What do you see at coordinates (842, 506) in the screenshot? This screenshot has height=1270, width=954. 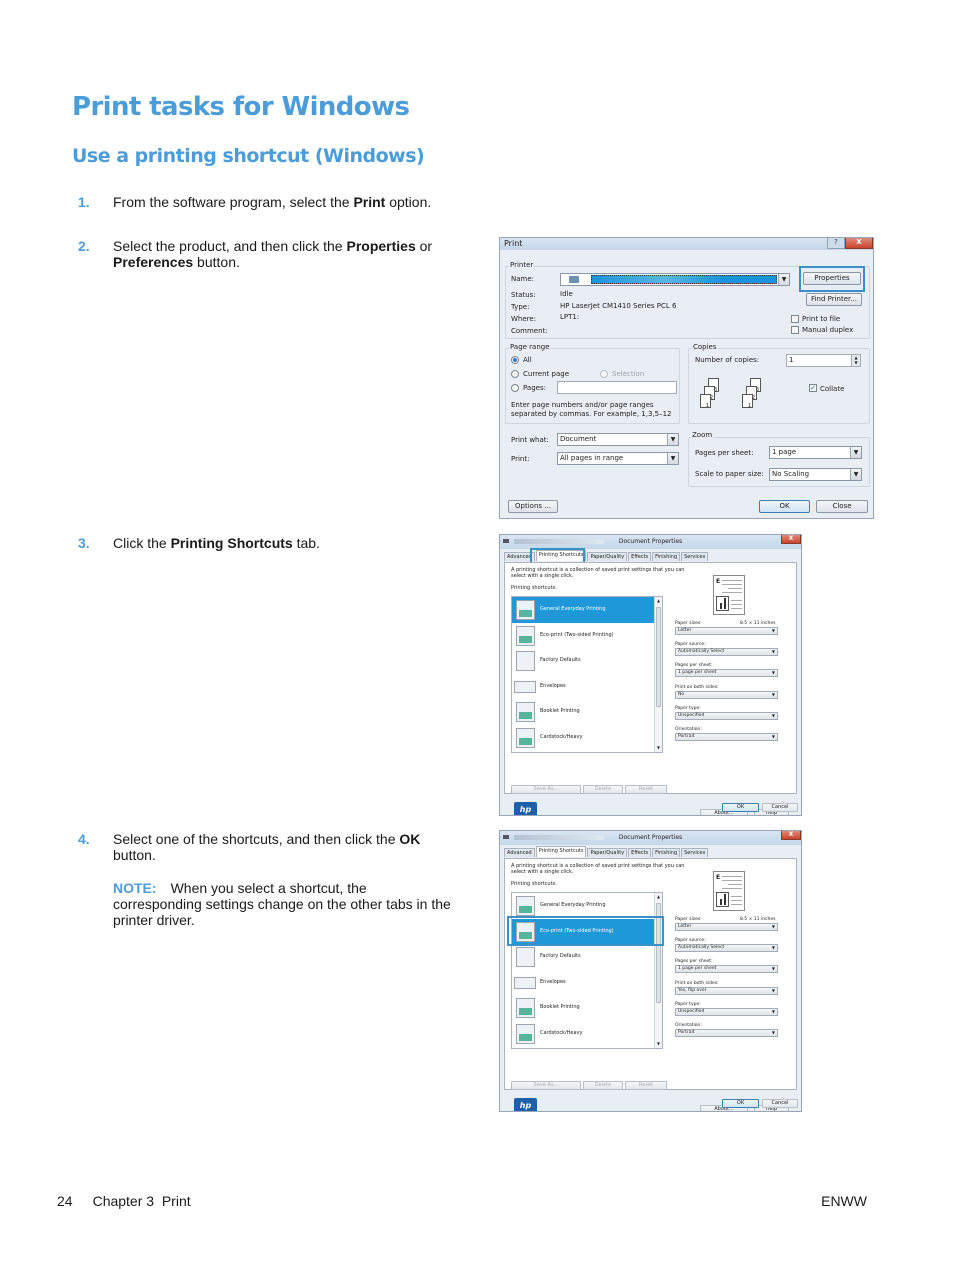 I see `close-button: Close` at bounding box center [842, 506].